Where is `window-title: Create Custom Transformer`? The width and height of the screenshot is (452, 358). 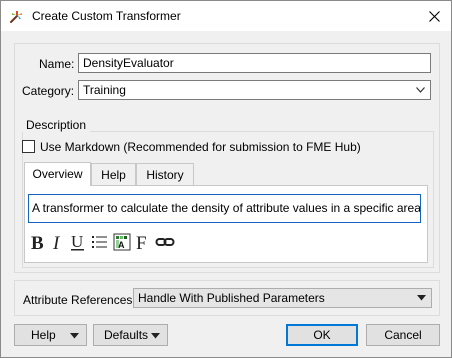 window-title: Create Custom Transformer is located at coordinates (106, 16).